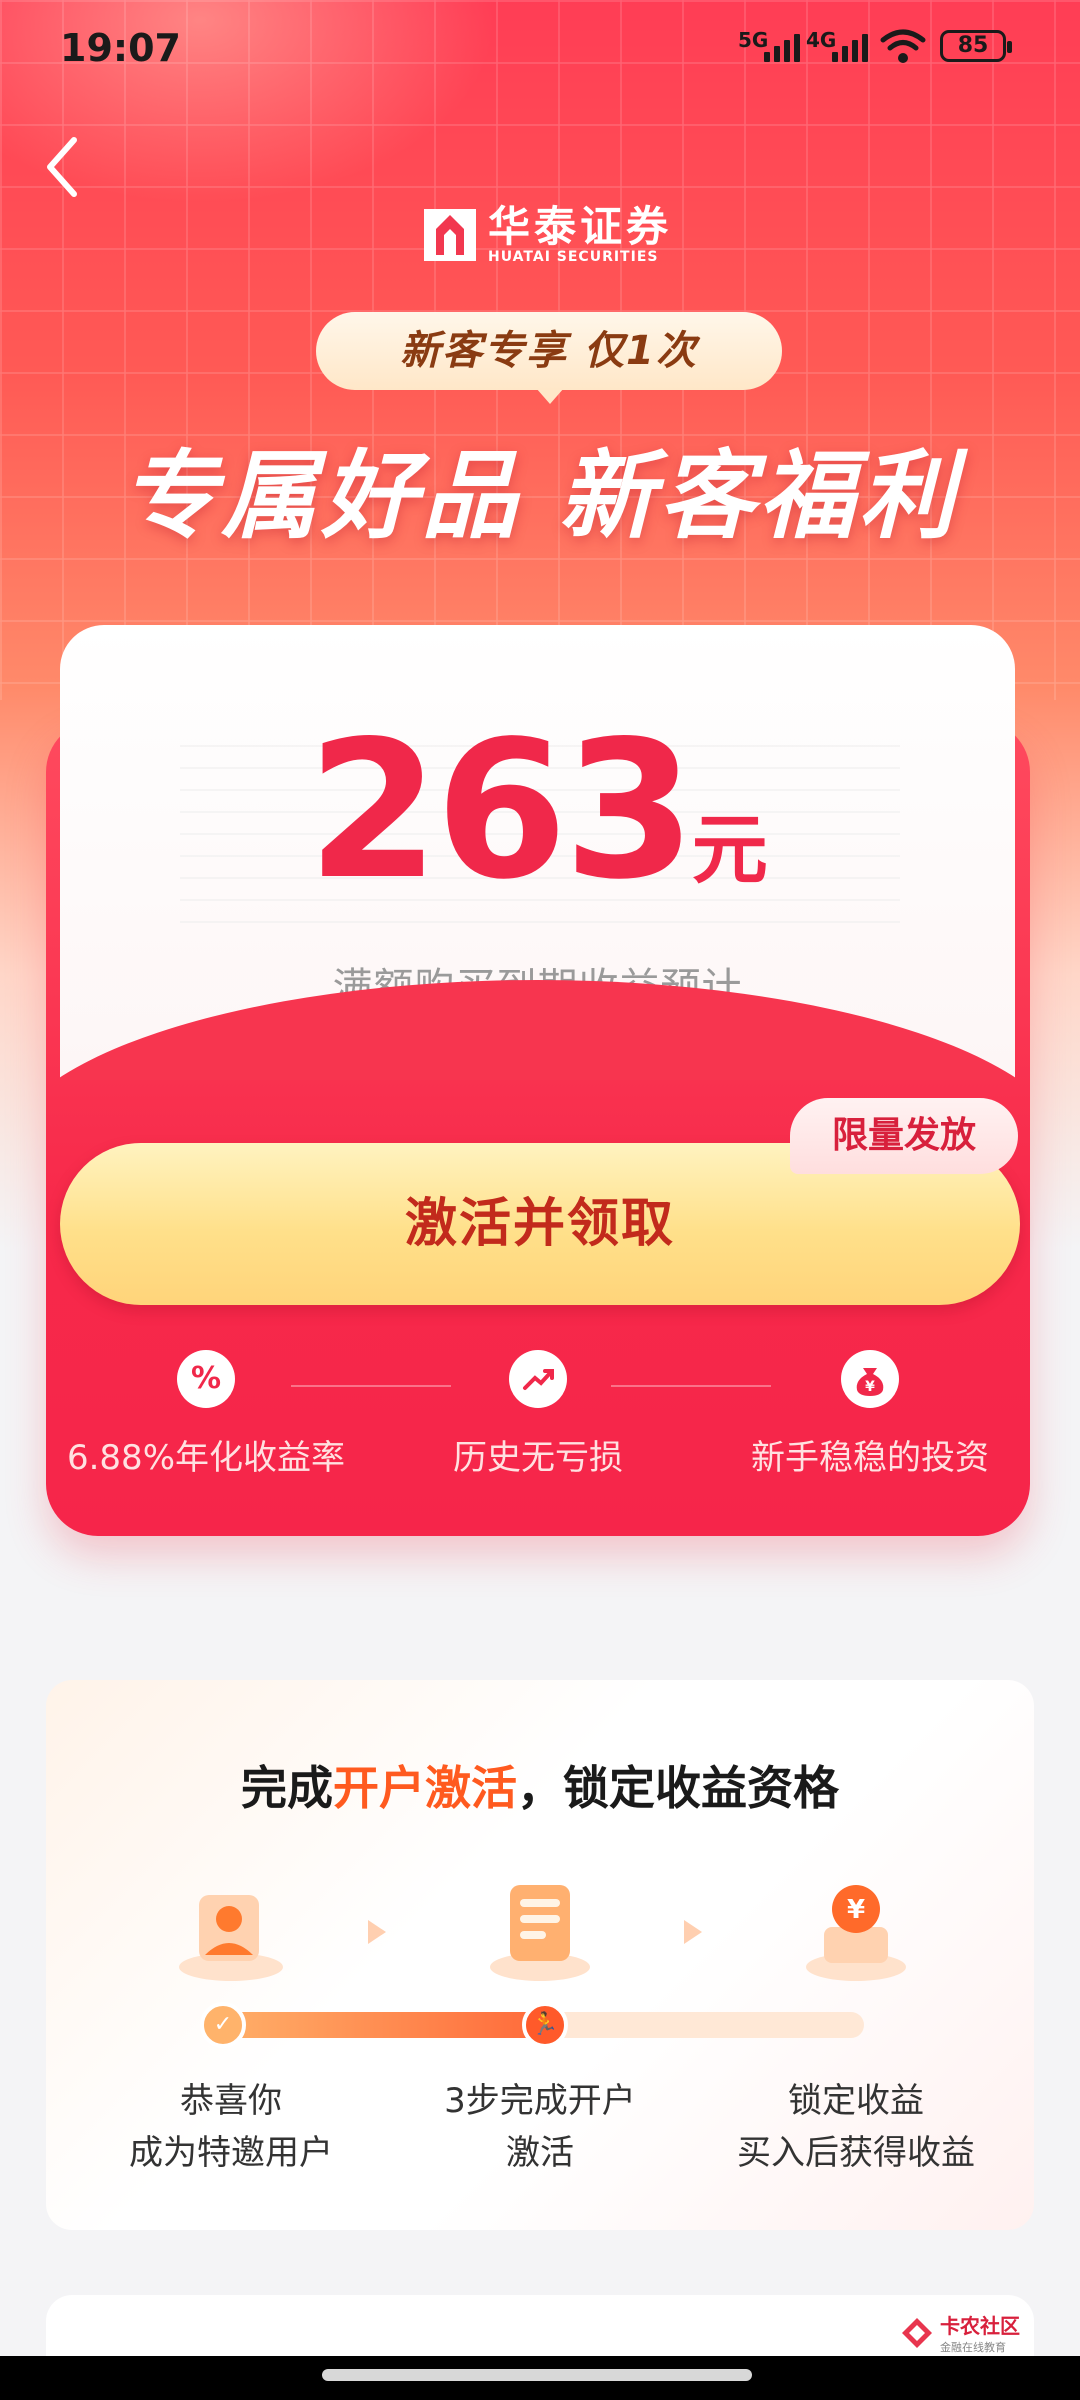 The height and width of the screenshot is (2400, 1080). What do you see at coordinates (537, 988) in the screenshot?
I see `amount-description: 满额购买到期收益预计` at bounding box center [537, 988].